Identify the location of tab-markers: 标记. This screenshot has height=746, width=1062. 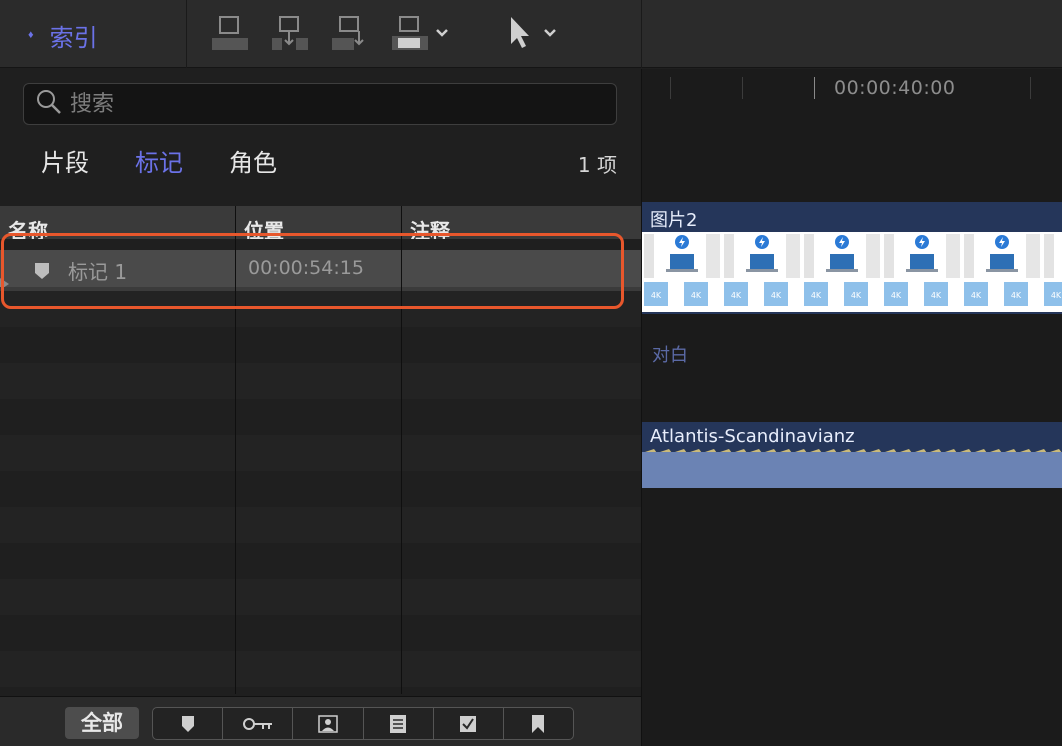
(159, 160).